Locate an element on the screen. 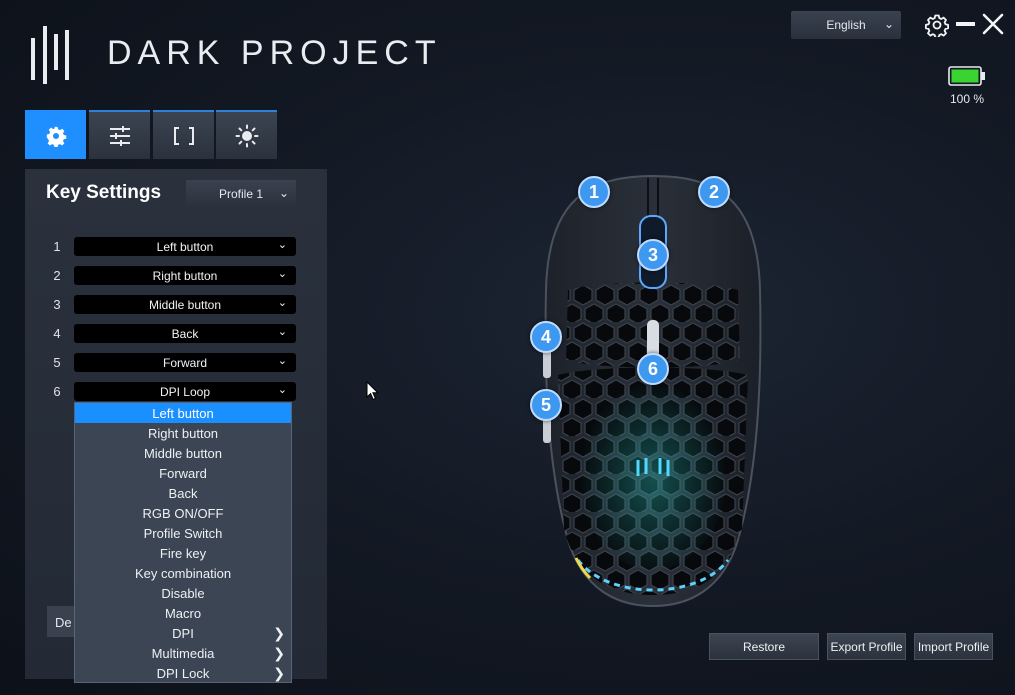 The height and width of the screenshot is (695, 1015). language-value: English is located at coordinates (846, 25).